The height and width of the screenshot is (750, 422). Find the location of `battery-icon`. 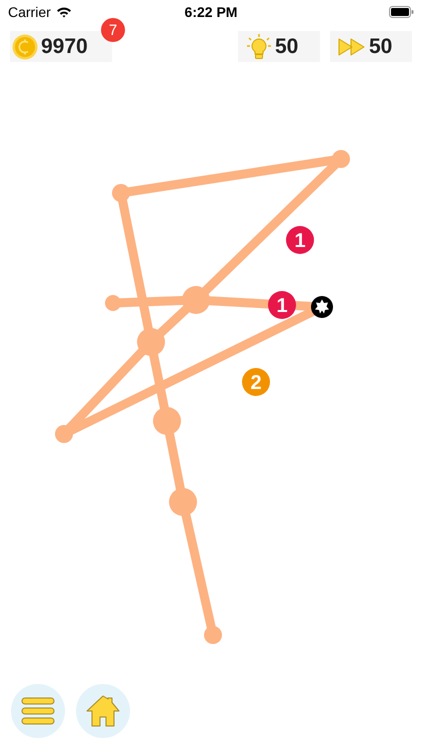

battery-icon is located at coordinates (401, 12).